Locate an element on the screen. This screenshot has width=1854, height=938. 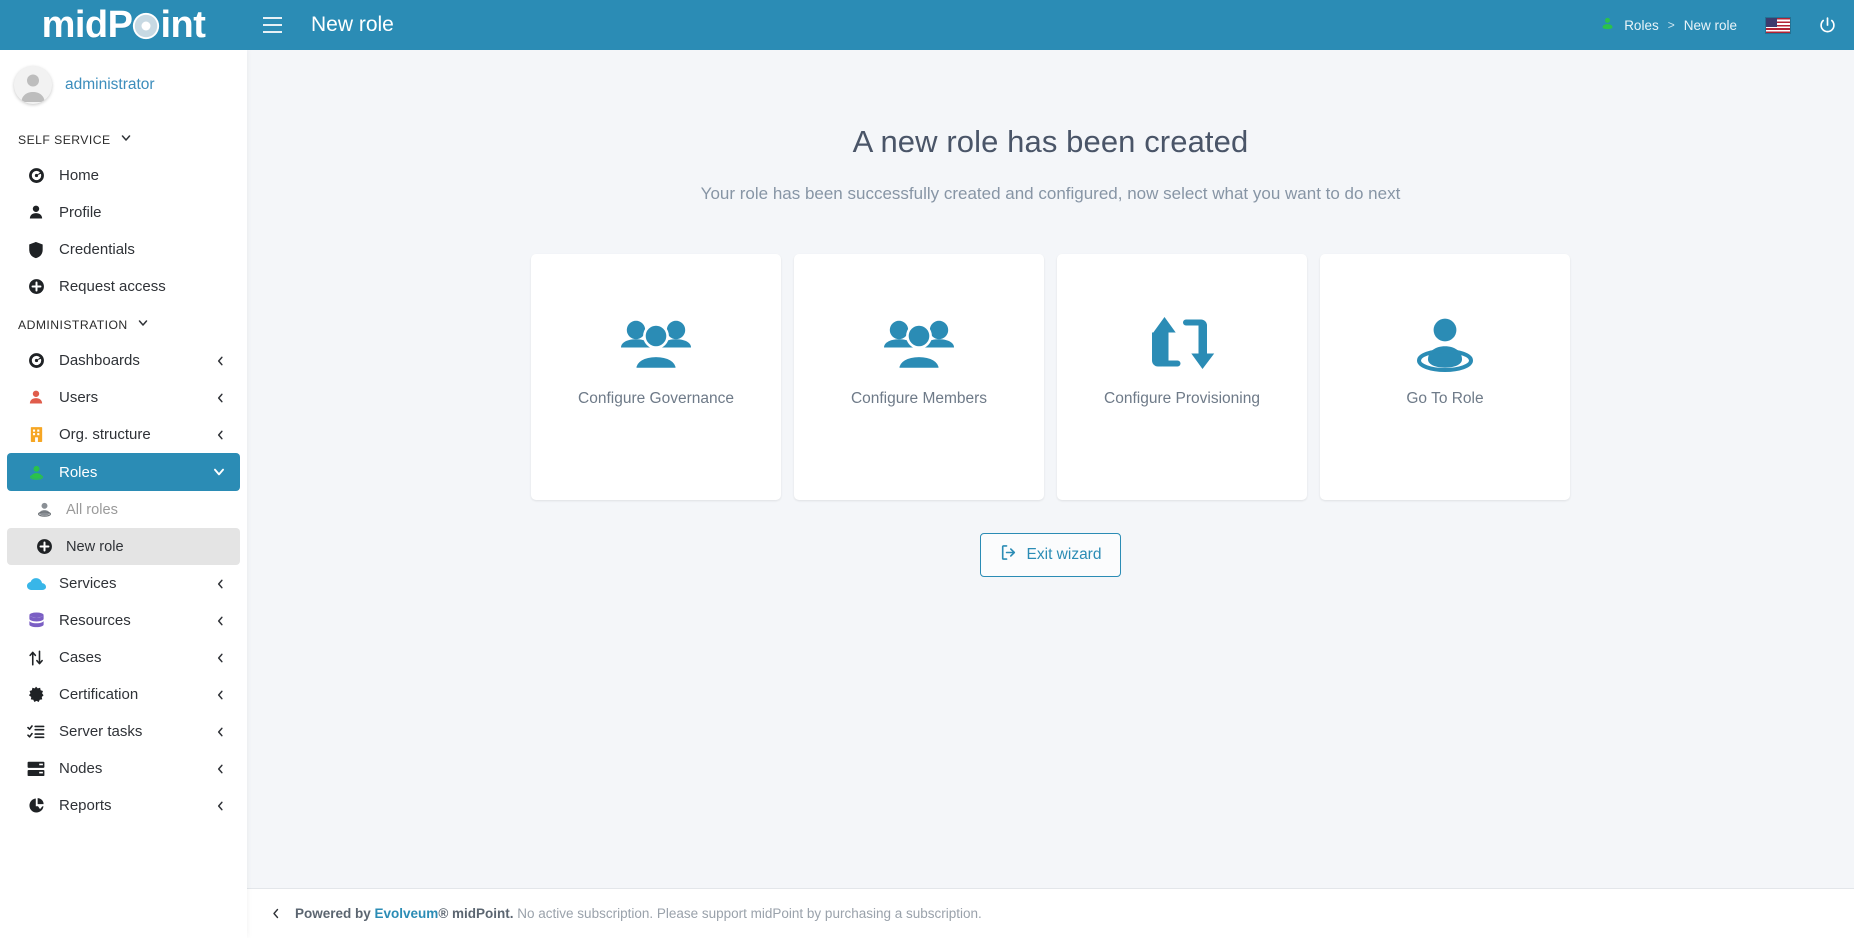
exit-wizard-label: Exit wizard is located at coordinates (1064, 554).